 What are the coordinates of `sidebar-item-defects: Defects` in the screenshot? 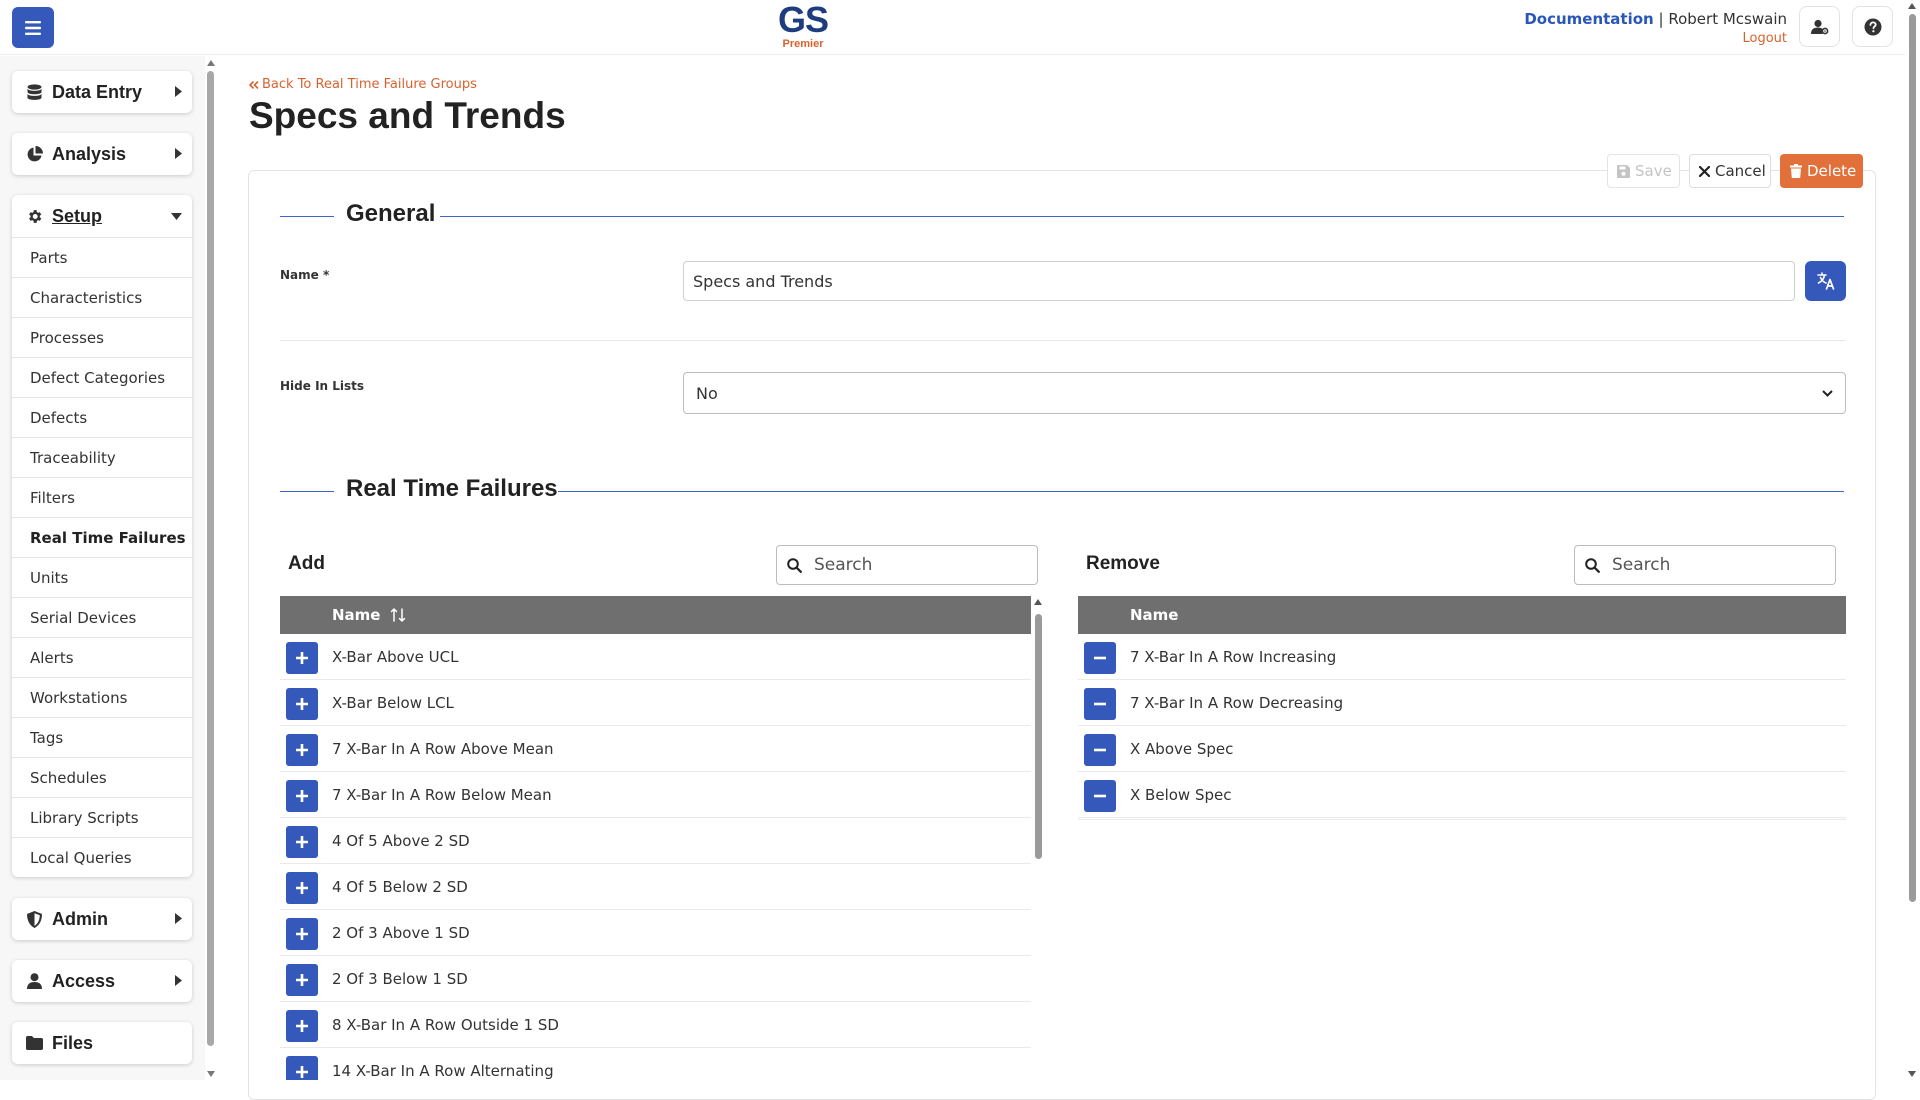 It's located at (102, 417).